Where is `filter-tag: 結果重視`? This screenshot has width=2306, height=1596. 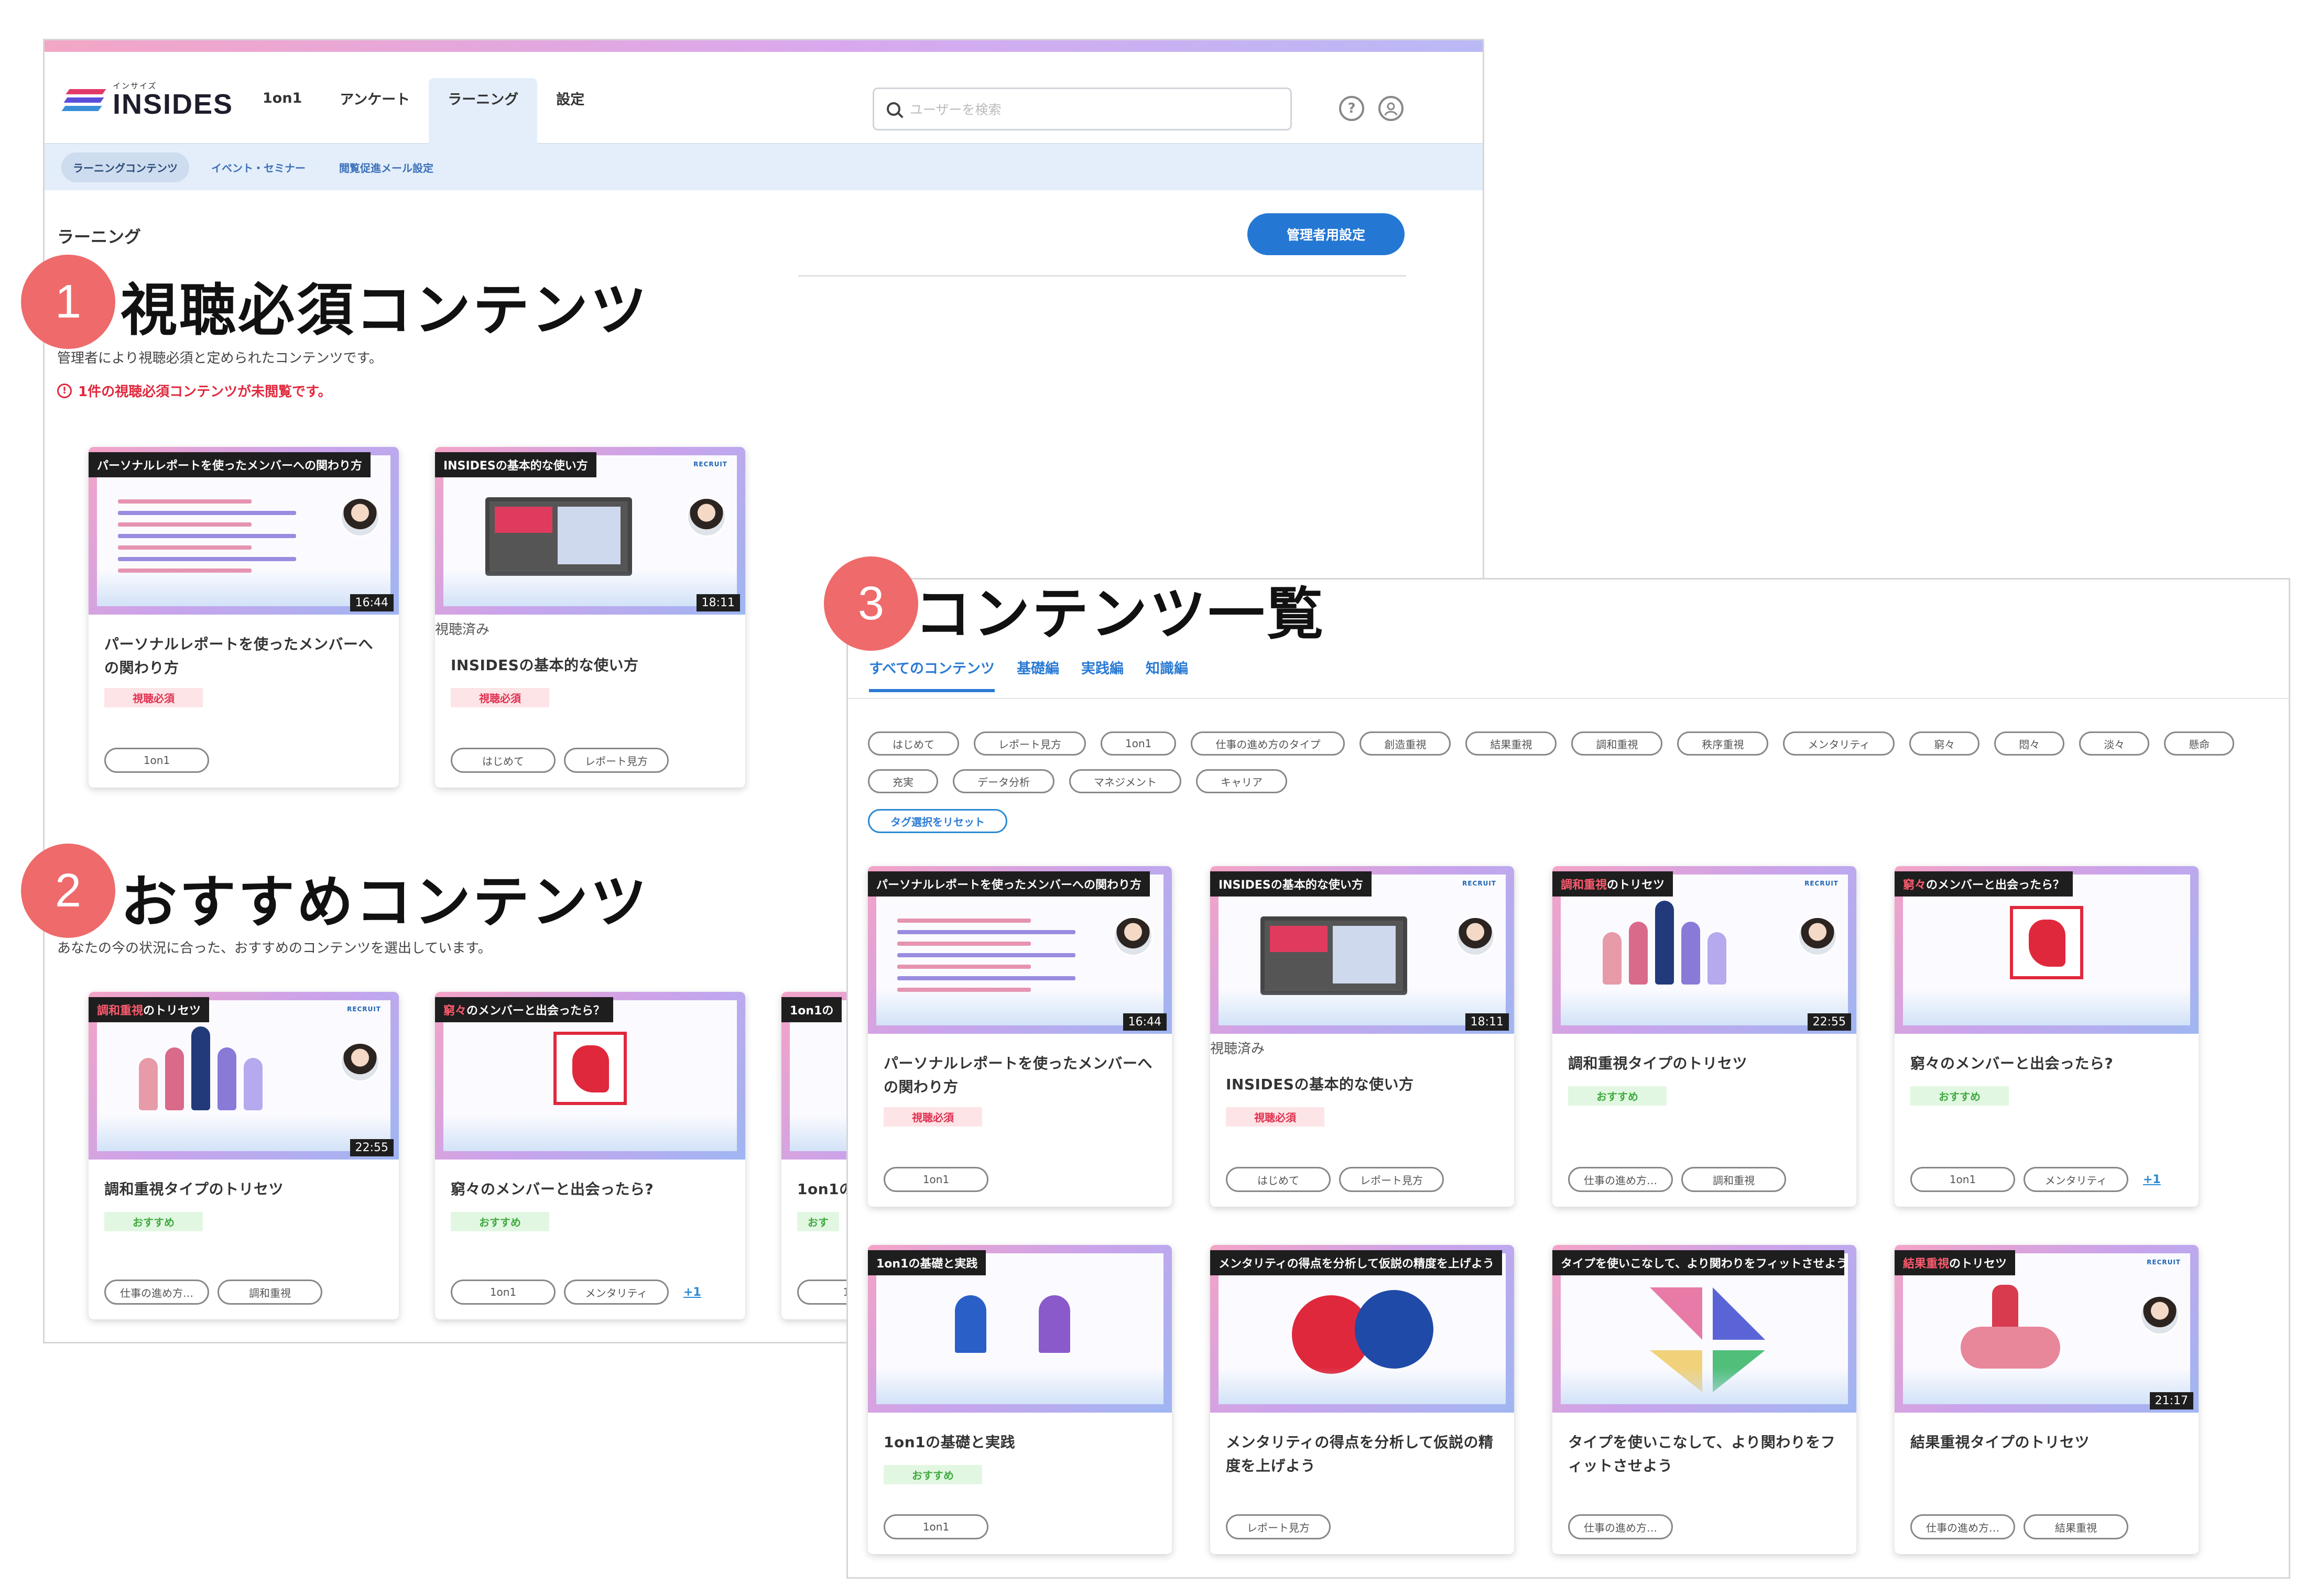
filter-tag: 結果重視 is located at coordinates (1511, 743).